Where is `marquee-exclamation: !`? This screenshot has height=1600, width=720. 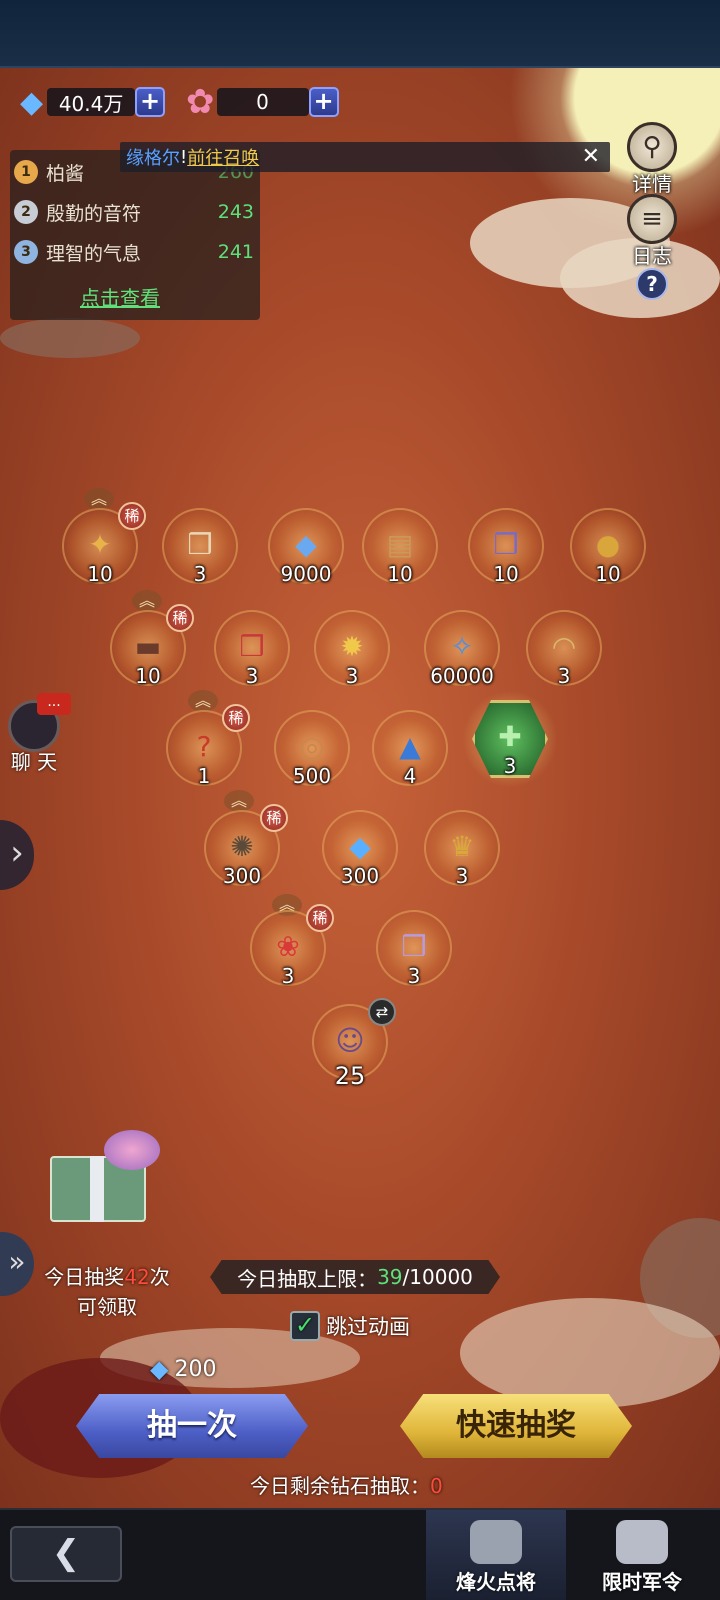
marquee-exclamation: ! is located at coordinates (184, 157).